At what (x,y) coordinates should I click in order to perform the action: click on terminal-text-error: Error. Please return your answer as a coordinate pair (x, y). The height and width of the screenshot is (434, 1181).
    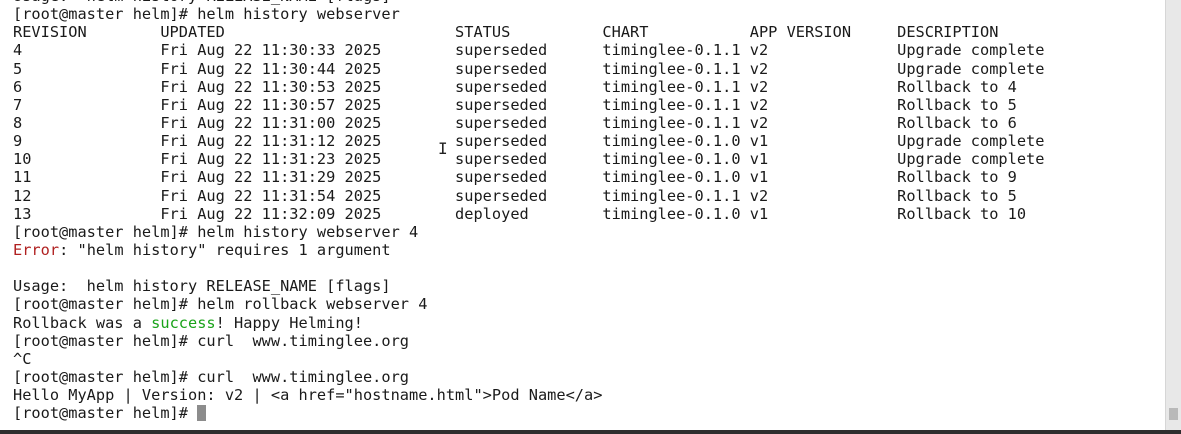
    Looking at the image, I should click on (36, 249).